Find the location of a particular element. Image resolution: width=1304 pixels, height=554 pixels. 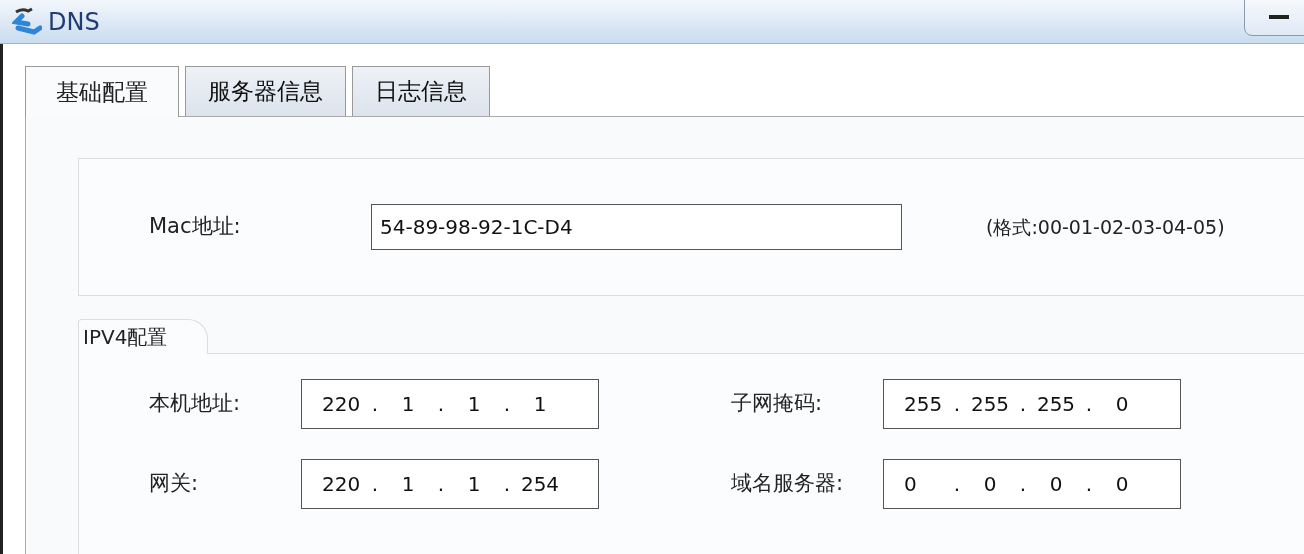

octet: 254 is located at coordinates (540, 484).